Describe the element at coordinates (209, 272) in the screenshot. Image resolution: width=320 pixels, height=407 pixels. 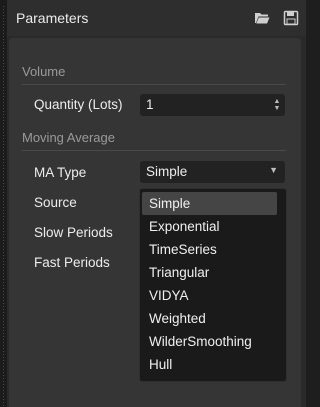
I see `dropdown-option-triangular: Triangular` at that location.